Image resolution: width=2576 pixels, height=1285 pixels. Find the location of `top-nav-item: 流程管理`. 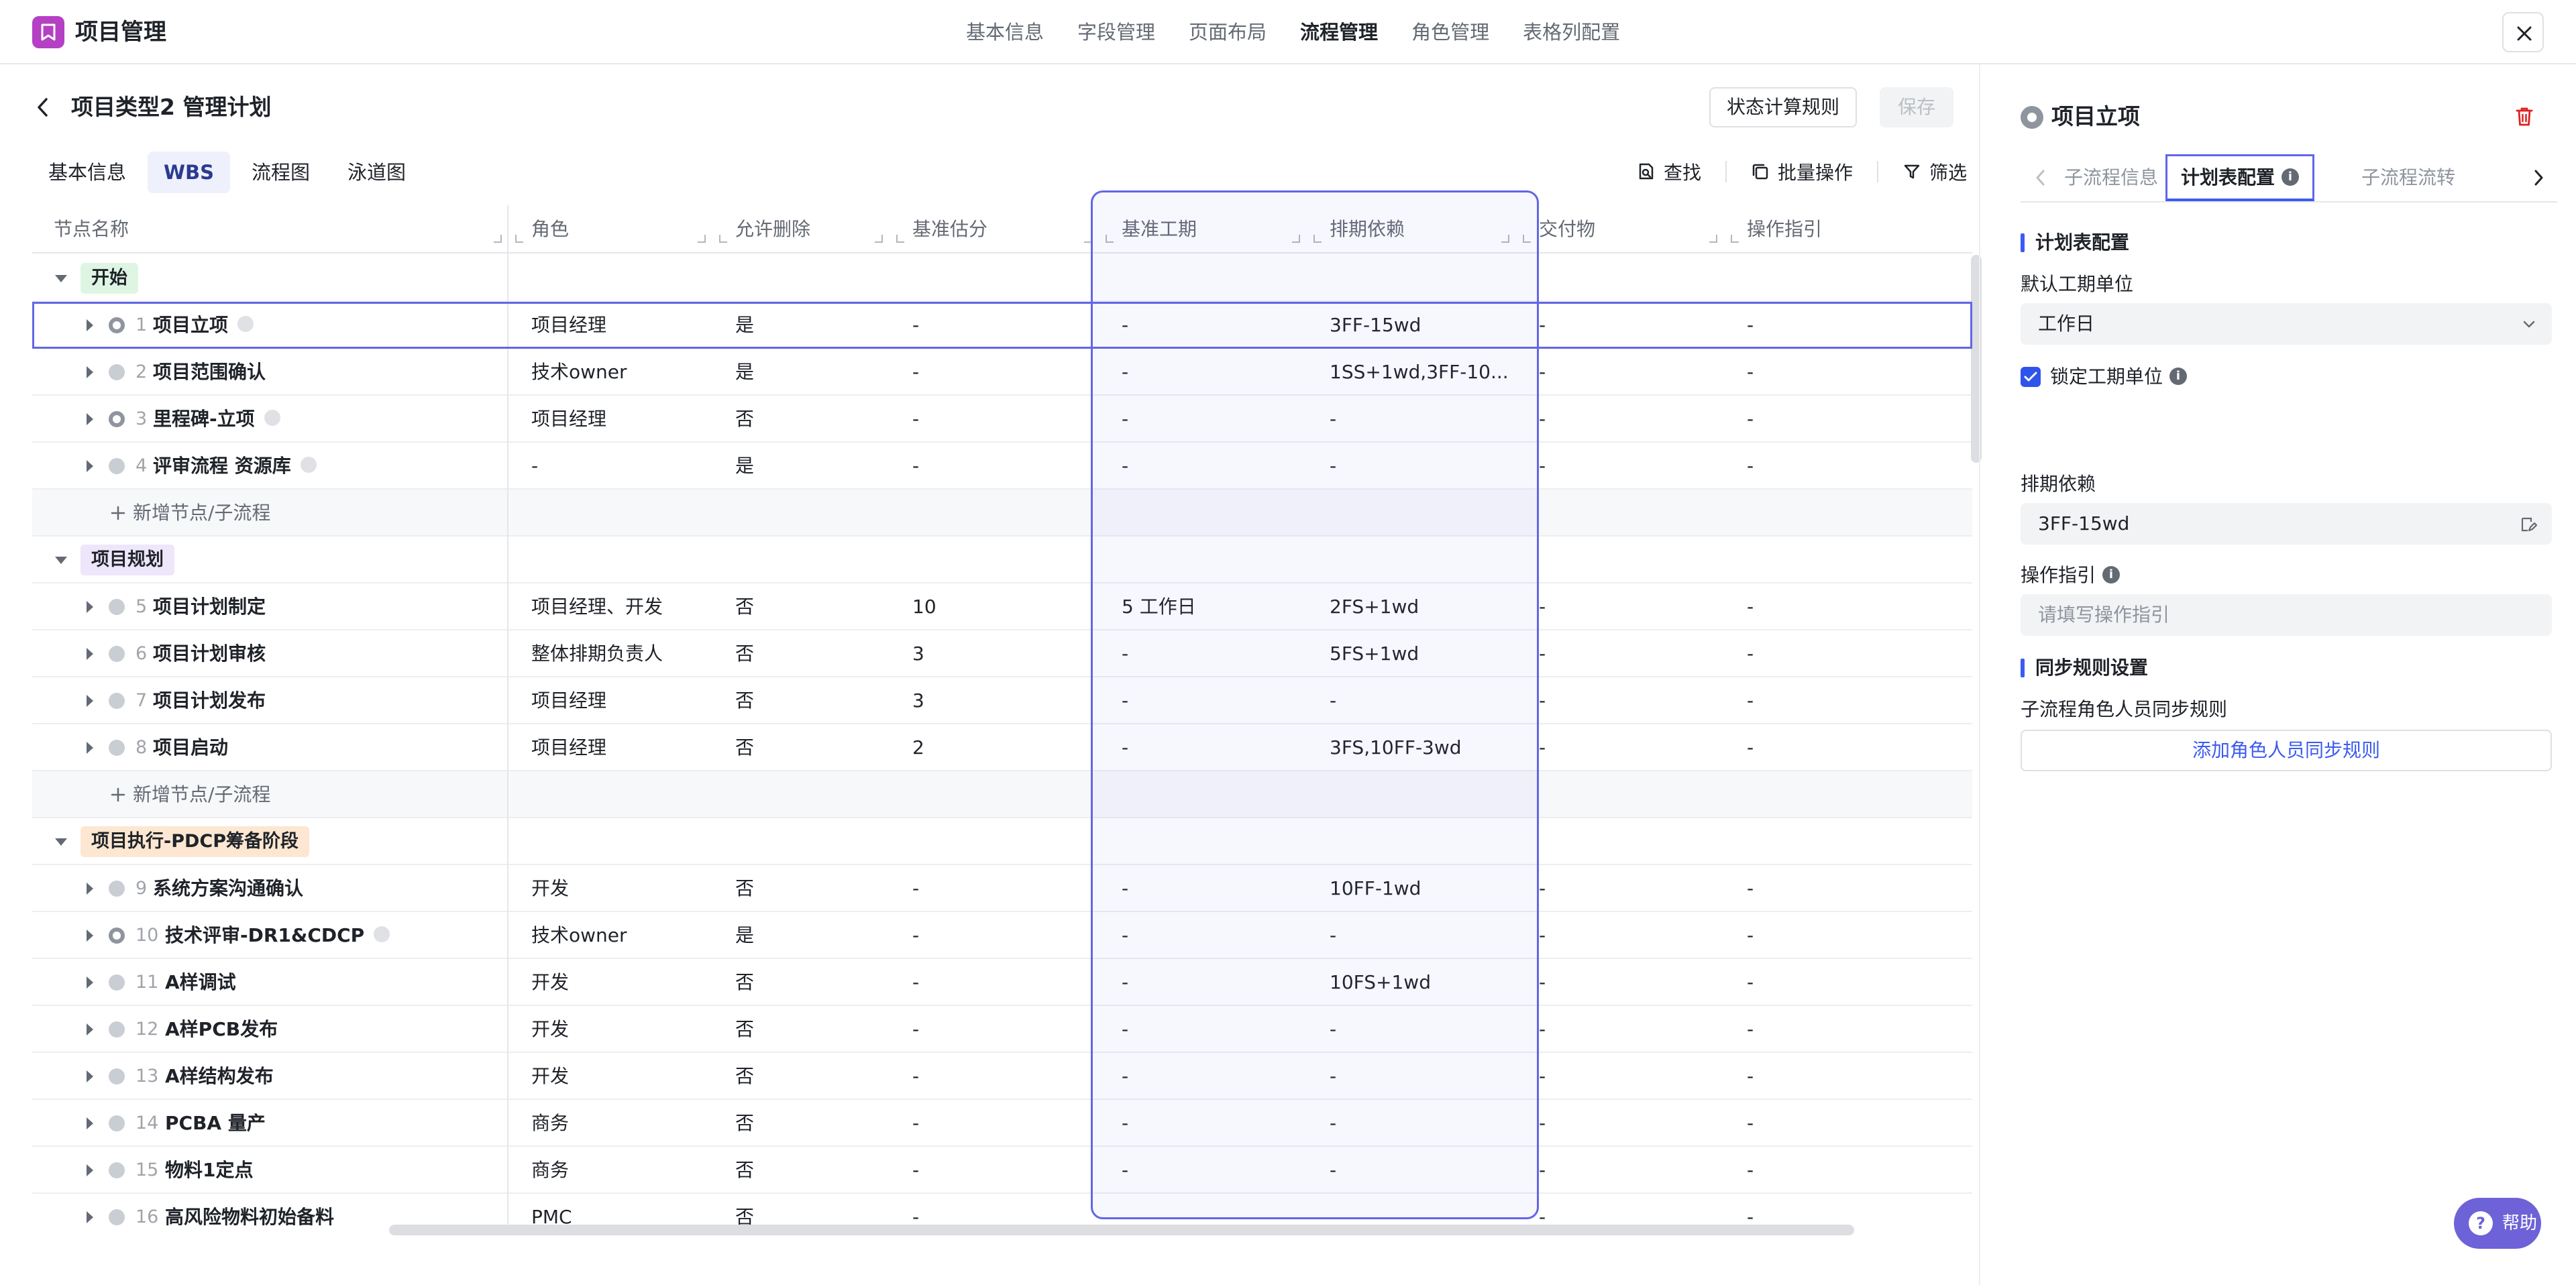

top-nav-item: 流程管理 is located at coordinates (1339, 32).